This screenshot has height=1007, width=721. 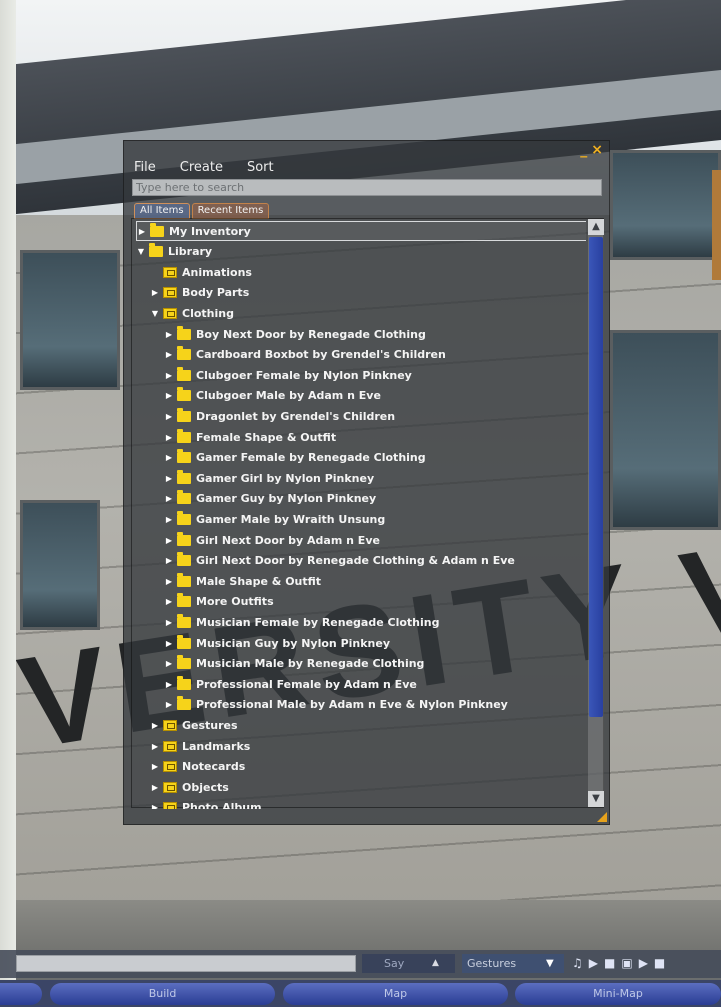 What do you see at coordinates (294, 664) in the screenshot?
I see `inventory-item: ▶ Musician Male by Renegade Clothing` at bounding box center [294, 664].